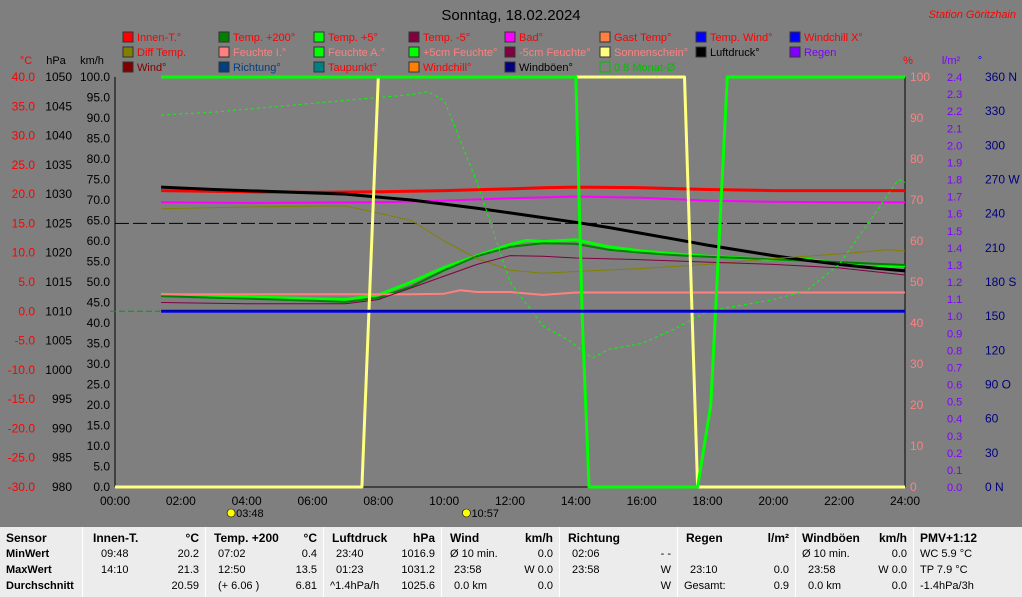  I want to click on hpa-tick-label: 1025, so click(58, 223).